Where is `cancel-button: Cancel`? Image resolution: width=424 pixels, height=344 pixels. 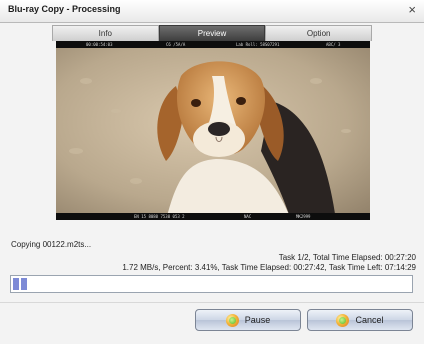
cancel-button: Cancel is located at coordinates (360, 320).